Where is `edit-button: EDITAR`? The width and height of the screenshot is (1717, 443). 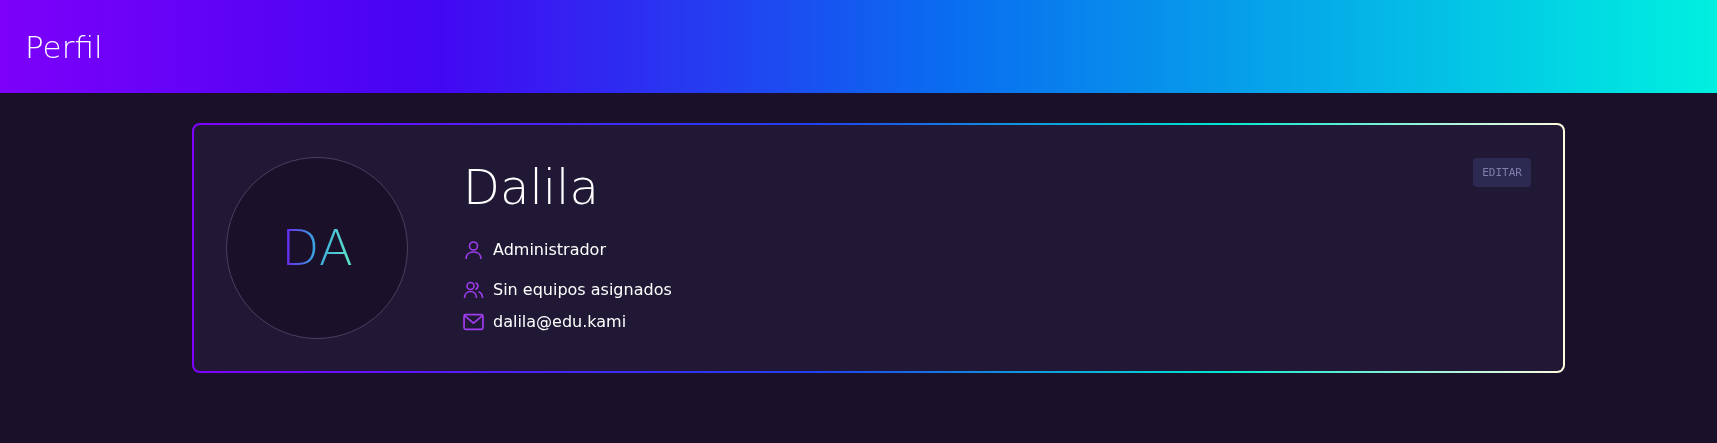
edit-button: EDITAR is located at coordinates (1502, 172).